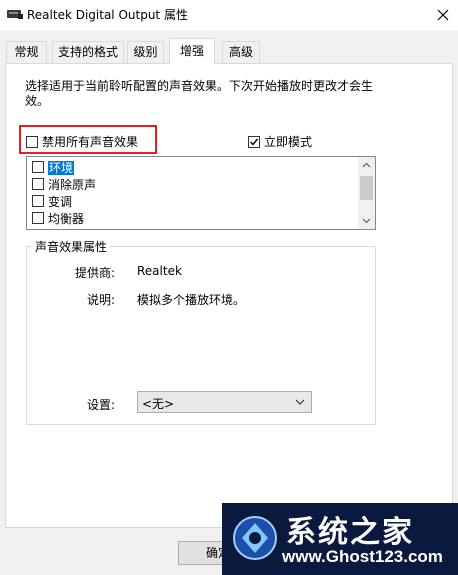 The height and width of the screenshot is (575, 458). I want to click on effect-label: 均衡器, so click(66, 218).